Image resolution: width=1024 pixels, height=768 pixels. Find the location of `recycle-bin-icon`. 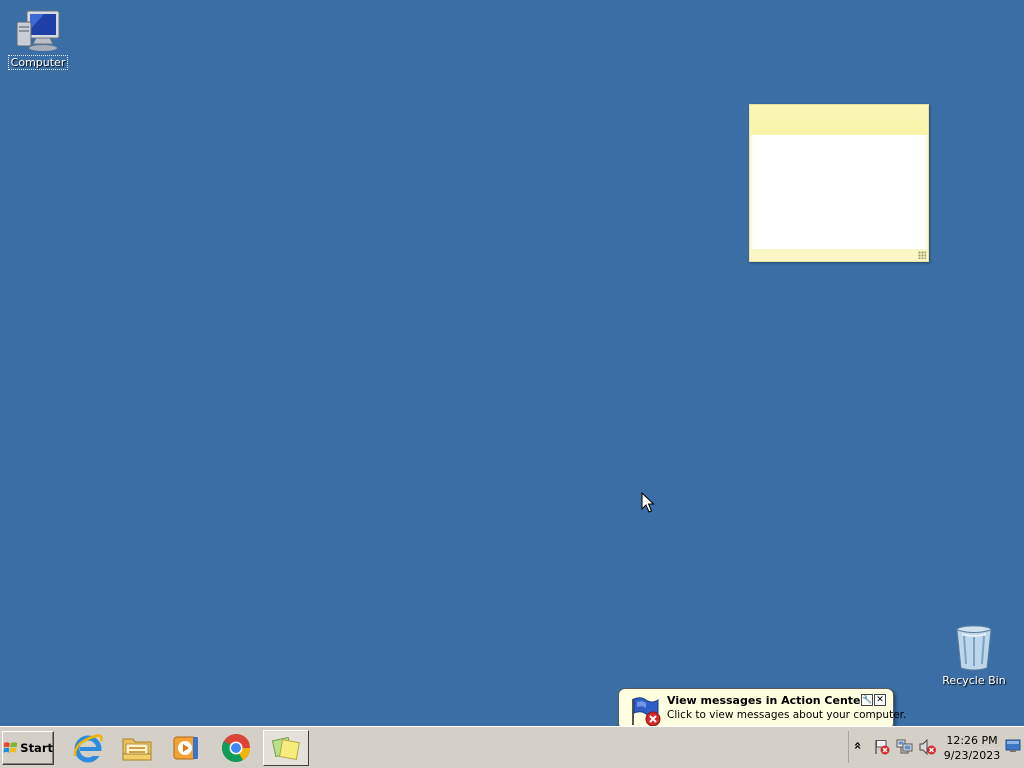

recycle-bin-icon is located at coordinates (974, 648).